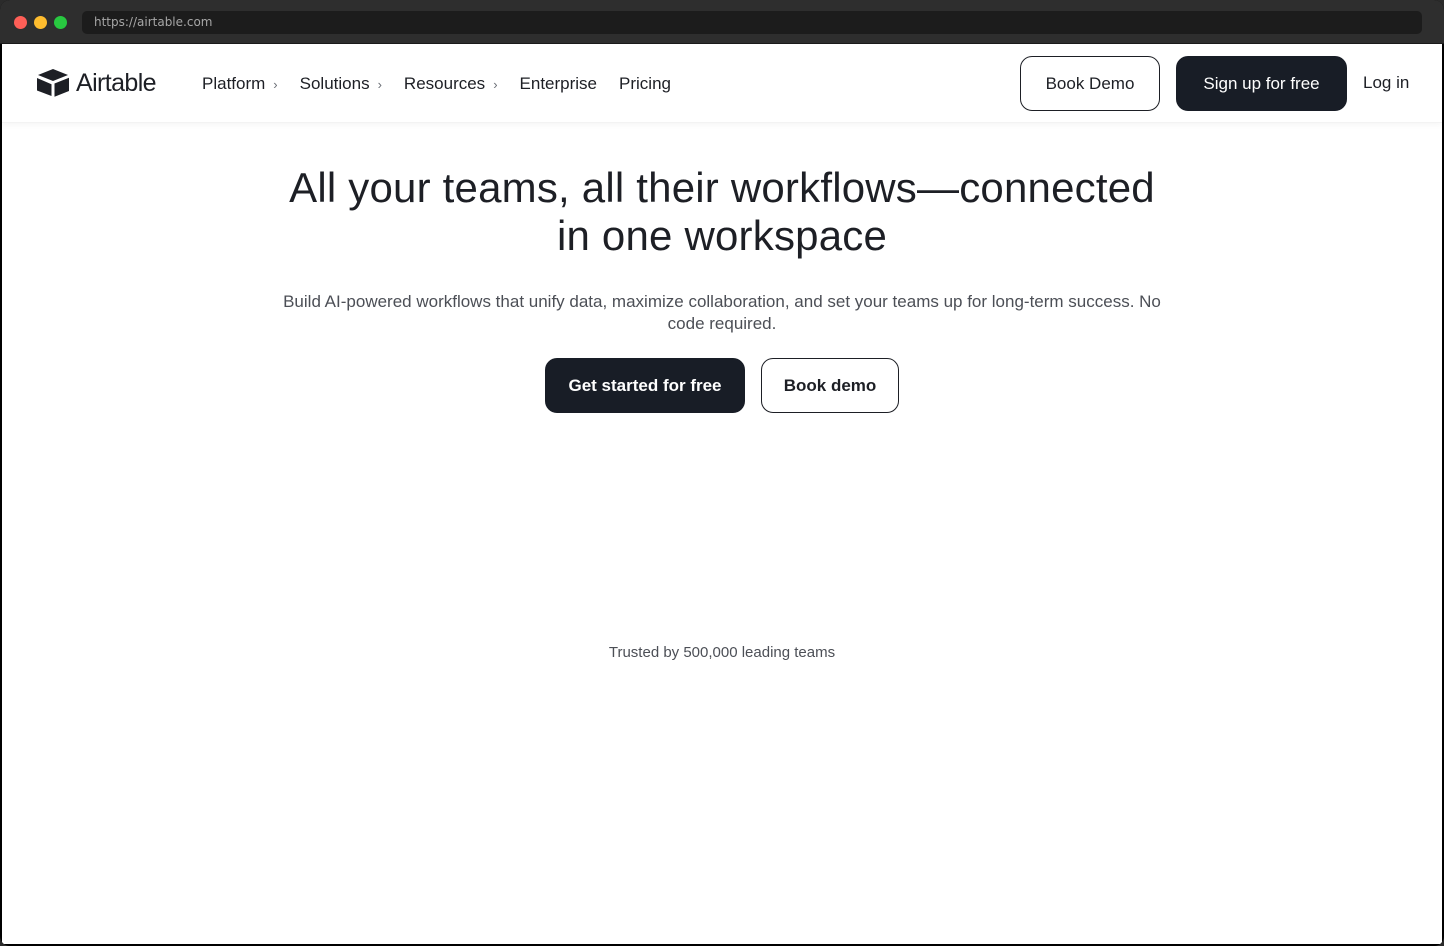  I want to click on nav-item-label: Pricing, so click(645, 83).